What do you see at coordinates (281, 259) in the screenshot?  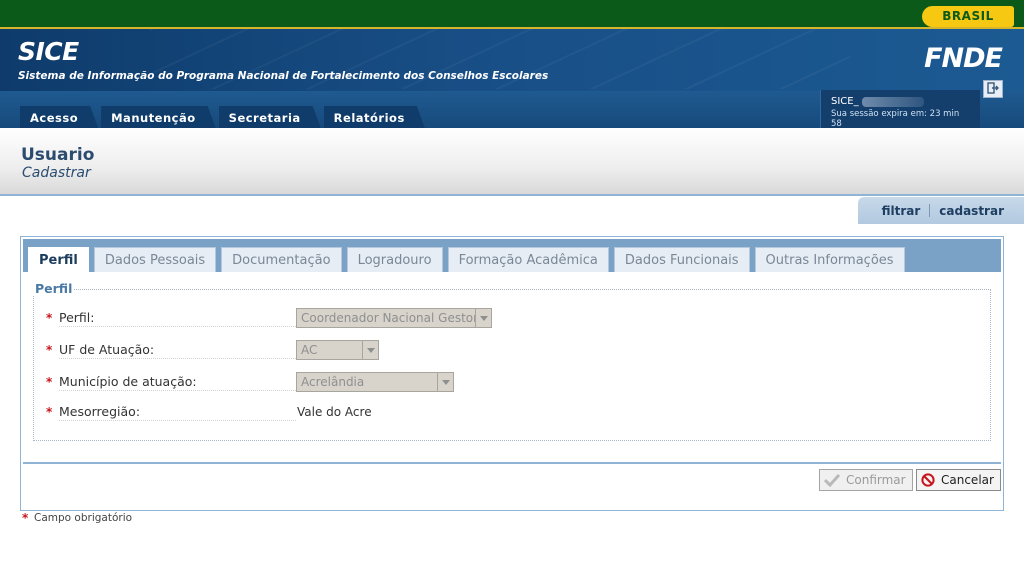 I see `tab-documentacao: Documentação` at bounding box center [281, 259].